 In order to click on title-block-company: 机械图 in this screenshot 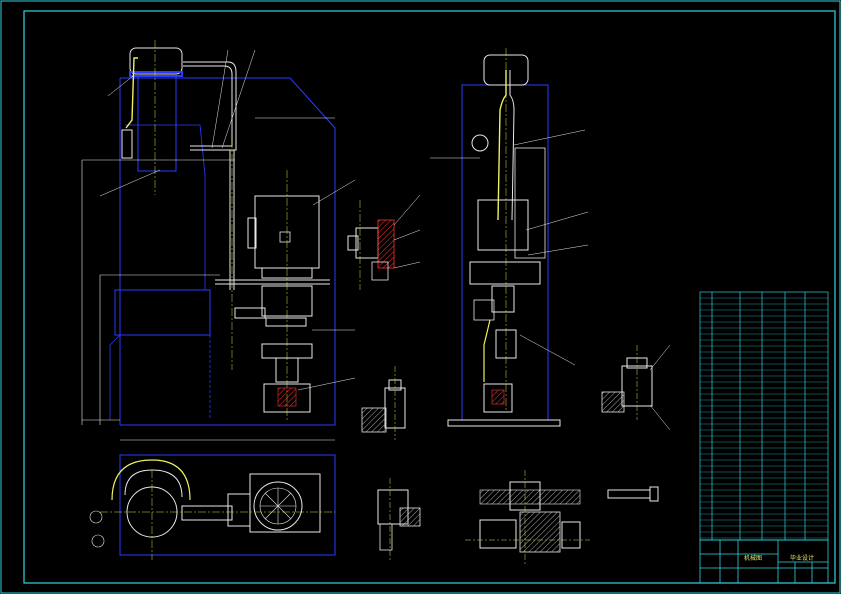, I will do `click(753, 558)`.